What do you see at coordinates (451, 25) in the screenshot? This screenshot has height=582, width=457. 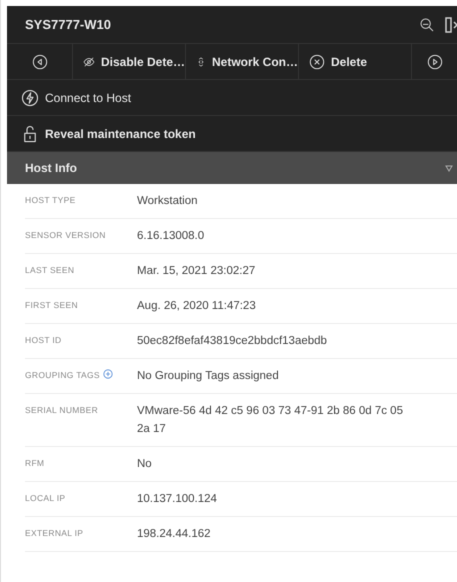 I see `panel-icon` at bounding box center [451, 25].